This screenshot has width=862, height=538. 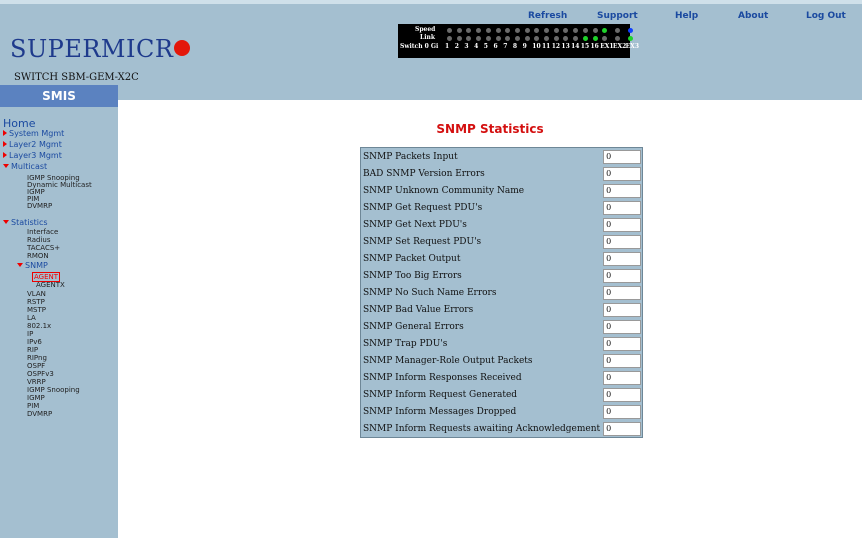 What do you see at coordinates (826, 16) in the screenshot?
I see `logout-link: Log Out` at bounding box center [826, 16].